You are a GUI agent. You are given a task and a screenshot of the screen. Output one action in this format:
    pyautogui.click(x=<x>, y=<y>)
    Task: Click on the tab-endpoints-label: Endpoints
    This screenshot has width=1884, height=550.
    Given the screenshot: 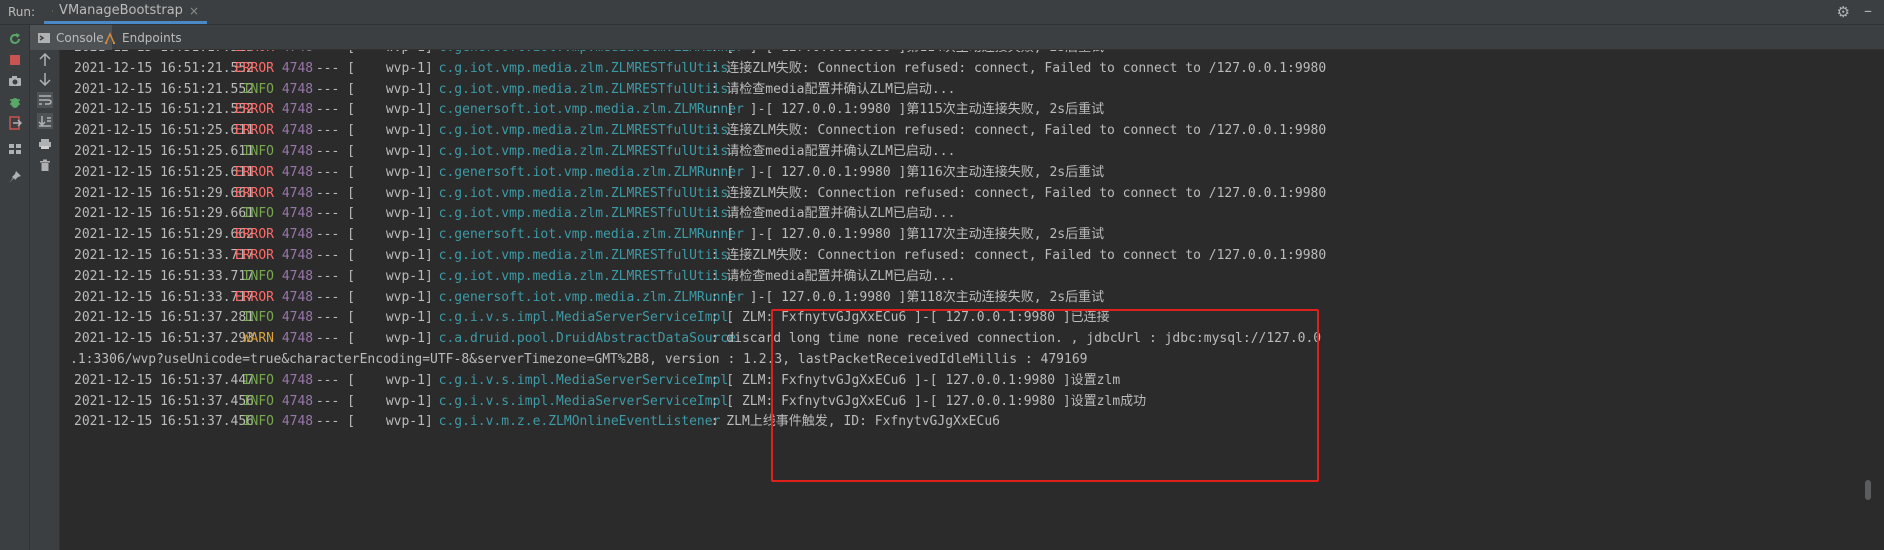 What is the action you would take?
    pyautogui.click(x=152, y=37)
    